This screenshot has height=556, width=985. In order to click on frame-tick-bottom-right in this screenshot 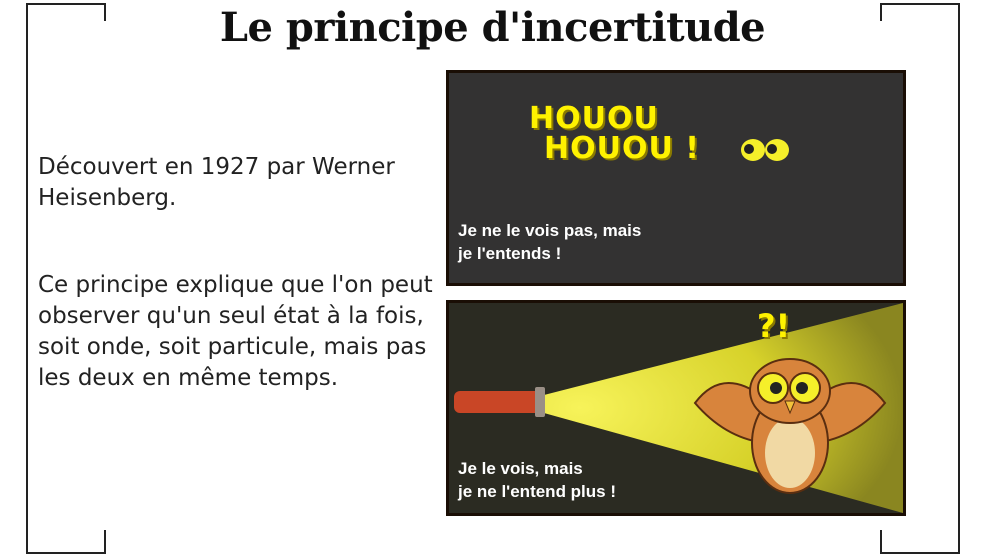, I will do `click(881, 541)`.